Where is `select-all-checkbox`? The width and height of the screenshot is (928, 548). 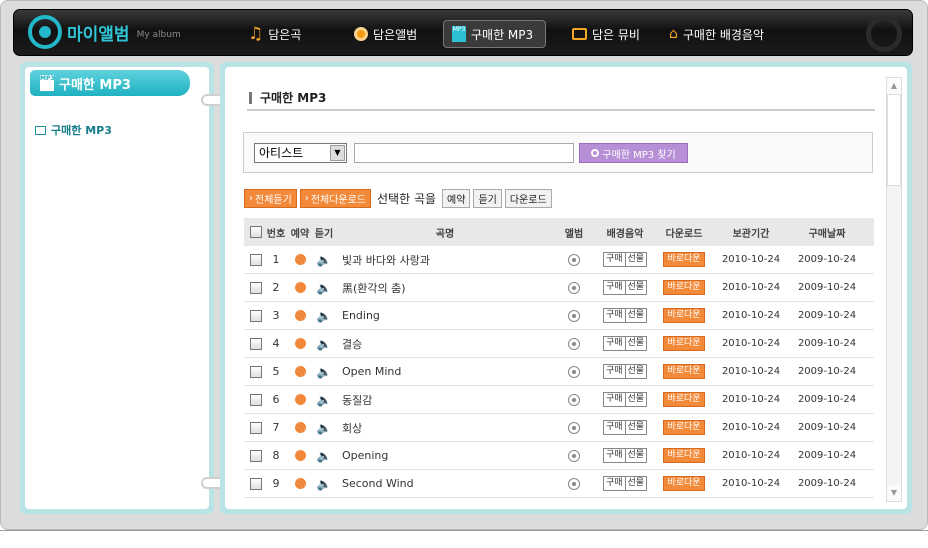
select-all-checkbox is located at coordinates (256, 232).